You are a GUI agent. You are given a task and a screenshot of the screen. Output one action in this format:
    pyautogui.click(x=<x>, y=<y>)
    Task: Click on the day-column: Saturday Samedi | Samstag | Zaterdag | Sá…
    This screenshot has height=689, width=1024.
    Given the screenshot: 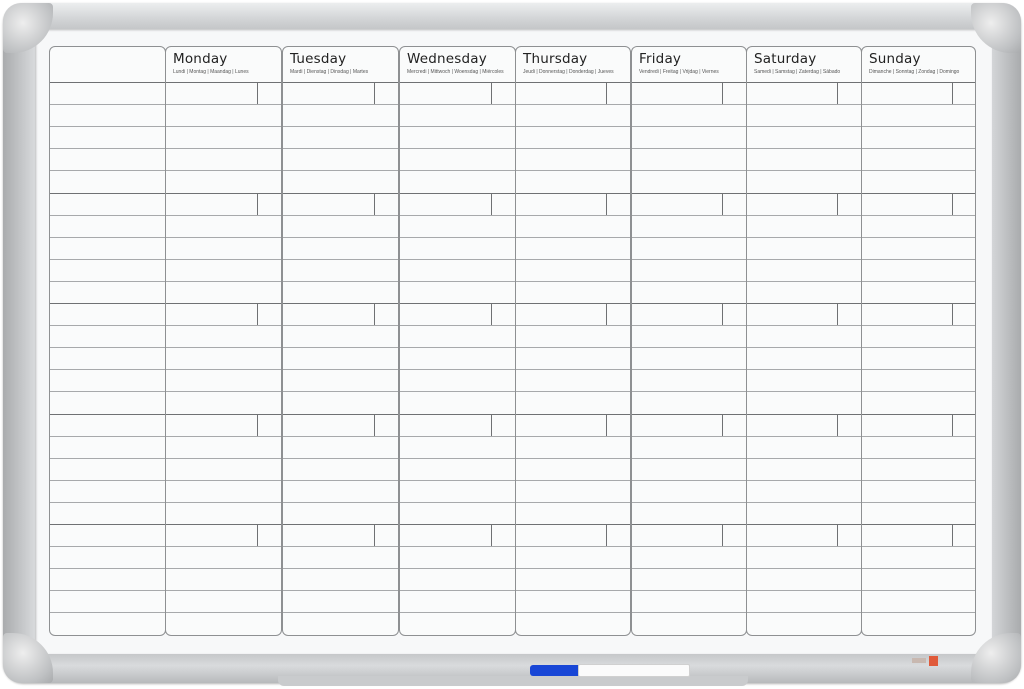 What is the action you would take?
    pyautogui.click(x=804, y=341)
    